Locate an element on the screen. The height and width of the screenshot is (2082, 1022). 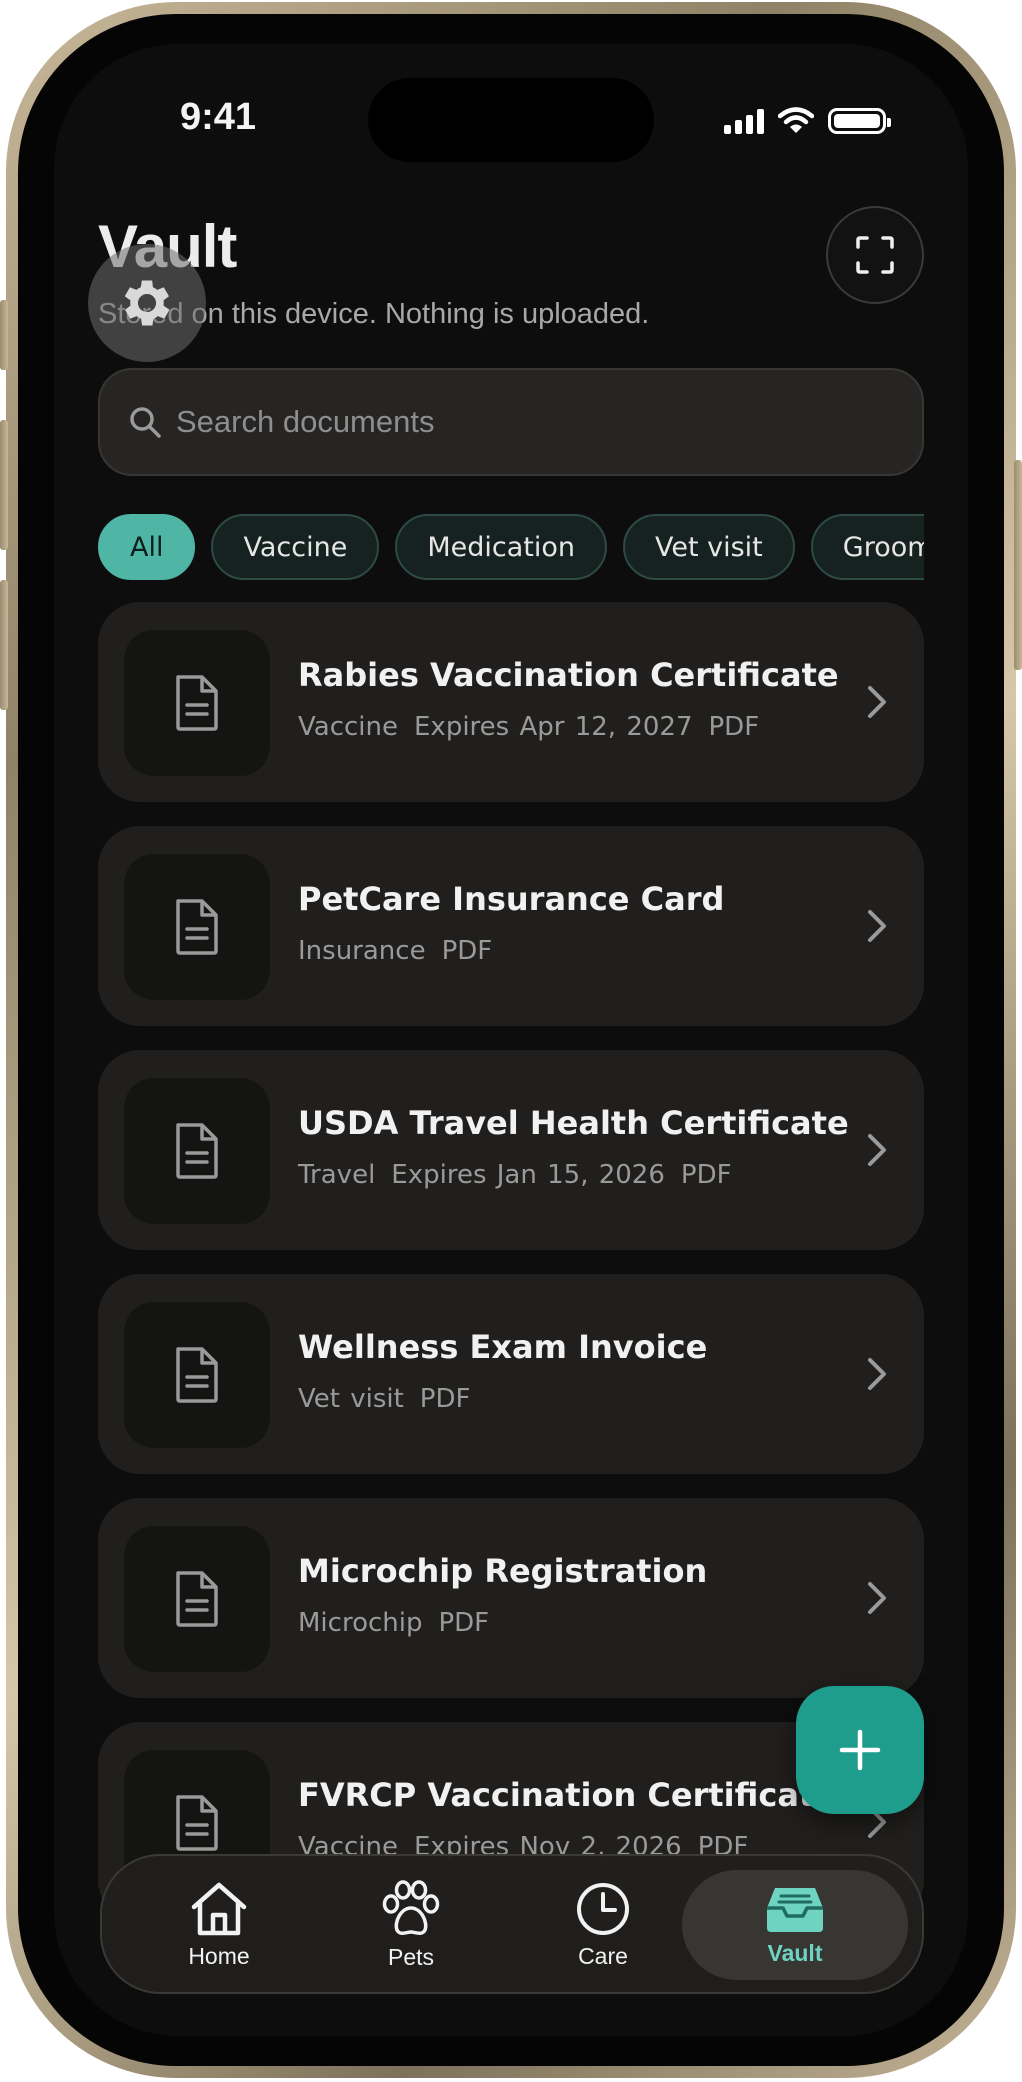
battery-icon is located at coordinates (859, 121).